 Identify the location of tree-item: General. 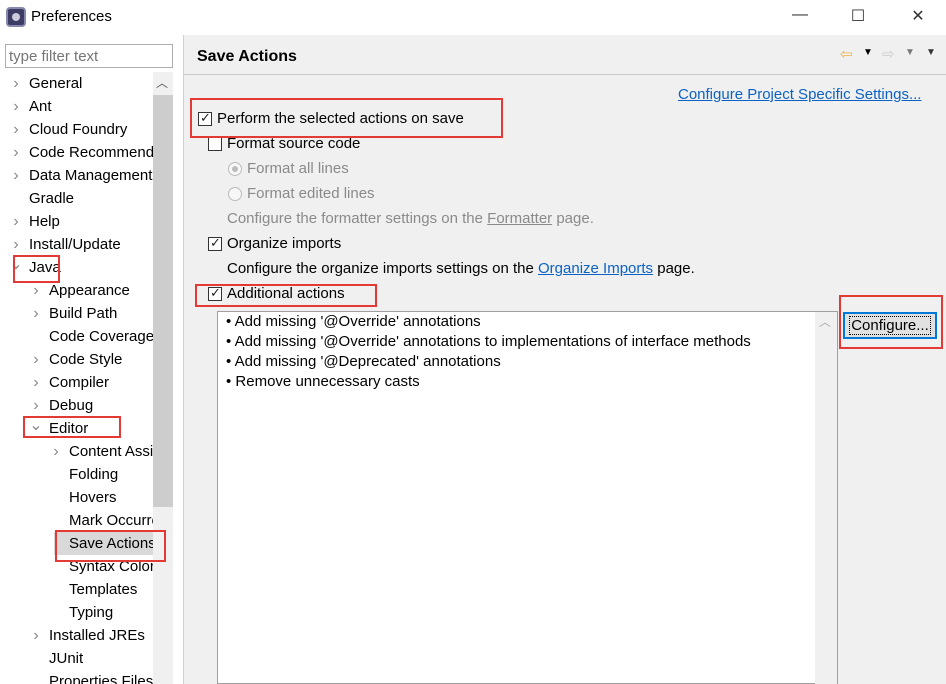
(55, 83).